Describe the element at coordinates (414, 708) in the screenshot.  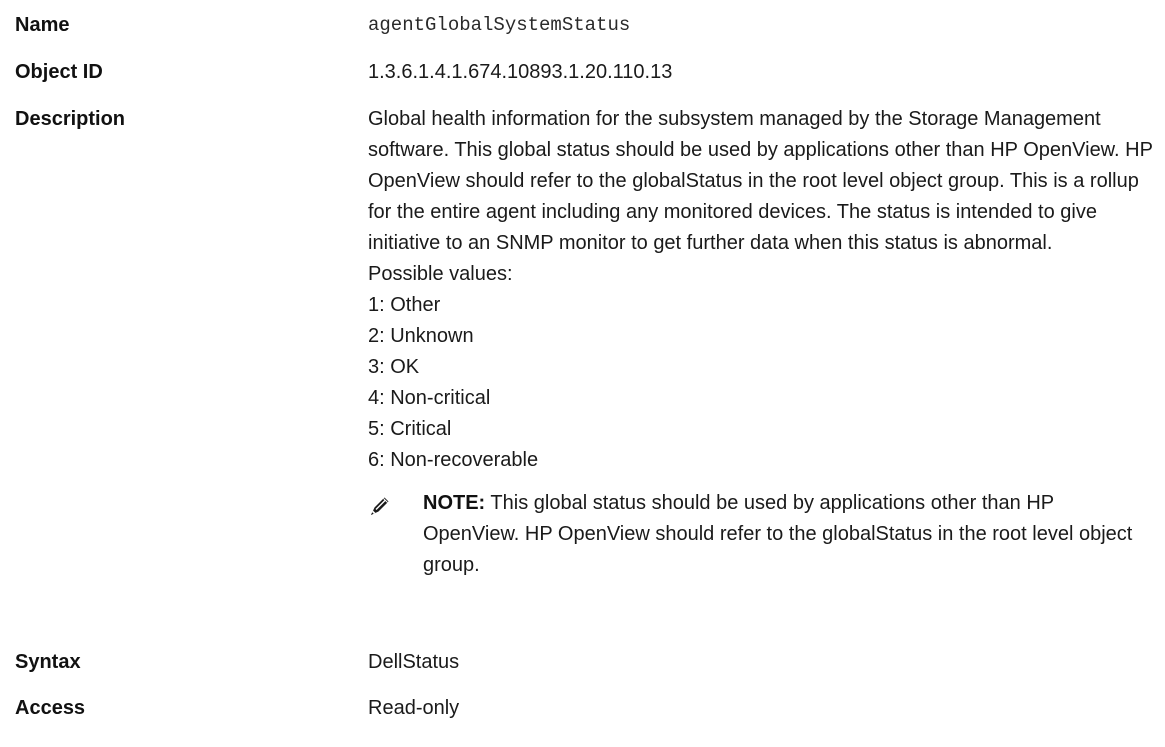
I see `access-value: Read-only` at that location.